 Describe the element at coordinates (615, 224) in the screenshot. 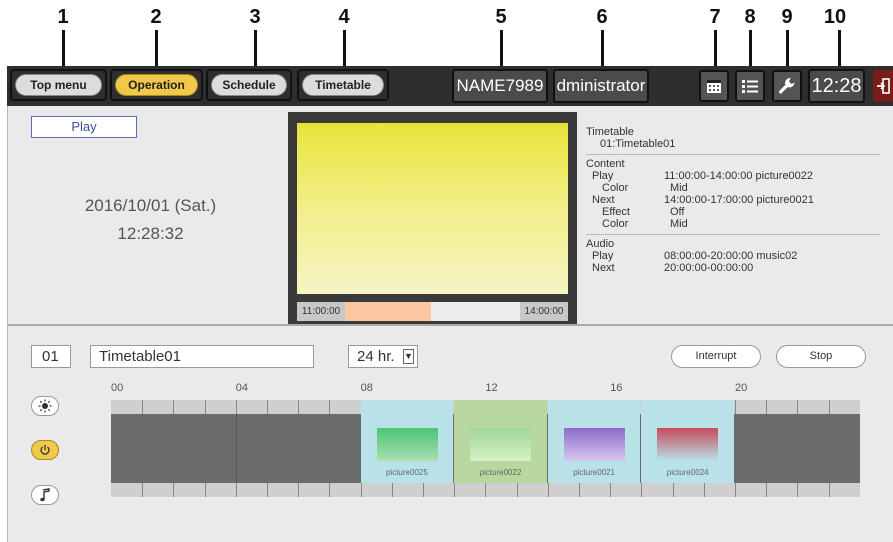

I see `info-next-color-label: Color` at that location.